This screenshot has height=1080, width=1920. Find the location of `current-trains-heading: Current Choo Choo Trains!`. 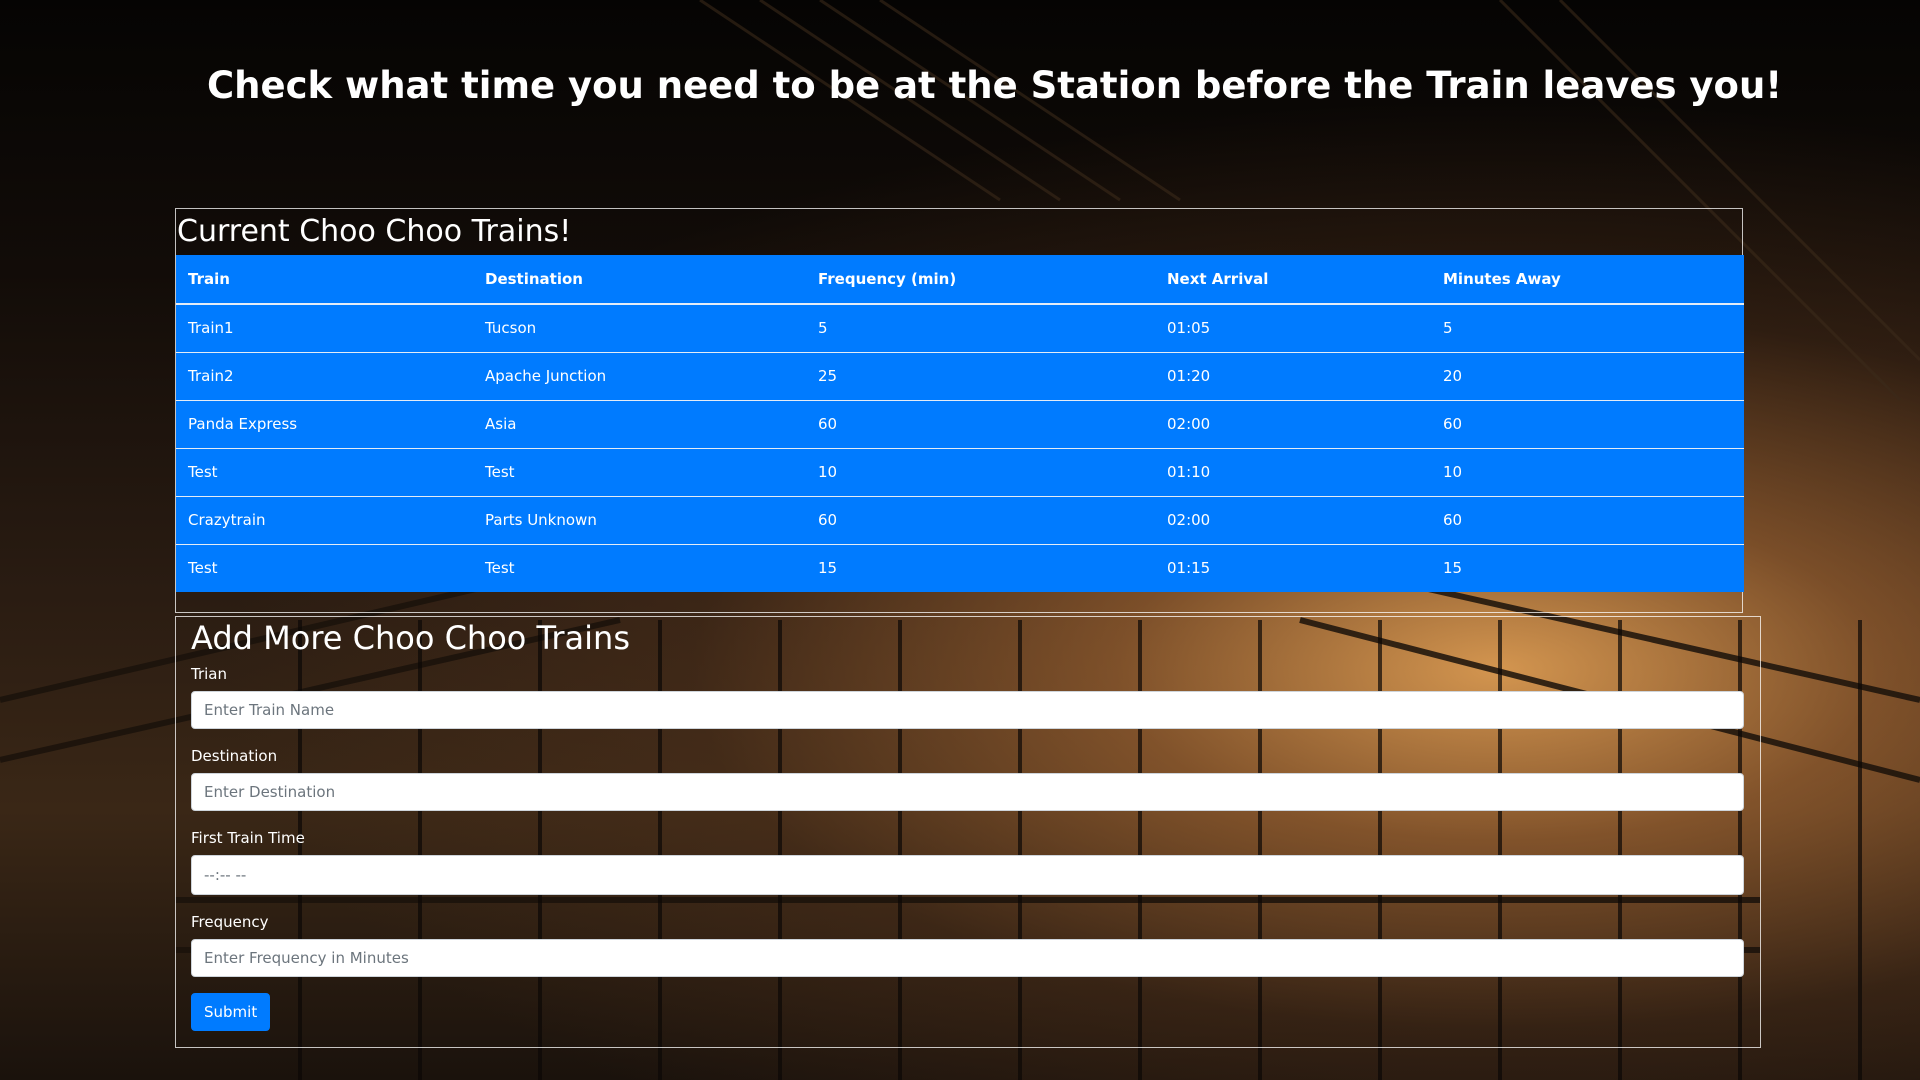

current-trains-heading: Current Choo Choo Trains! is located at coordinates (374, 231).